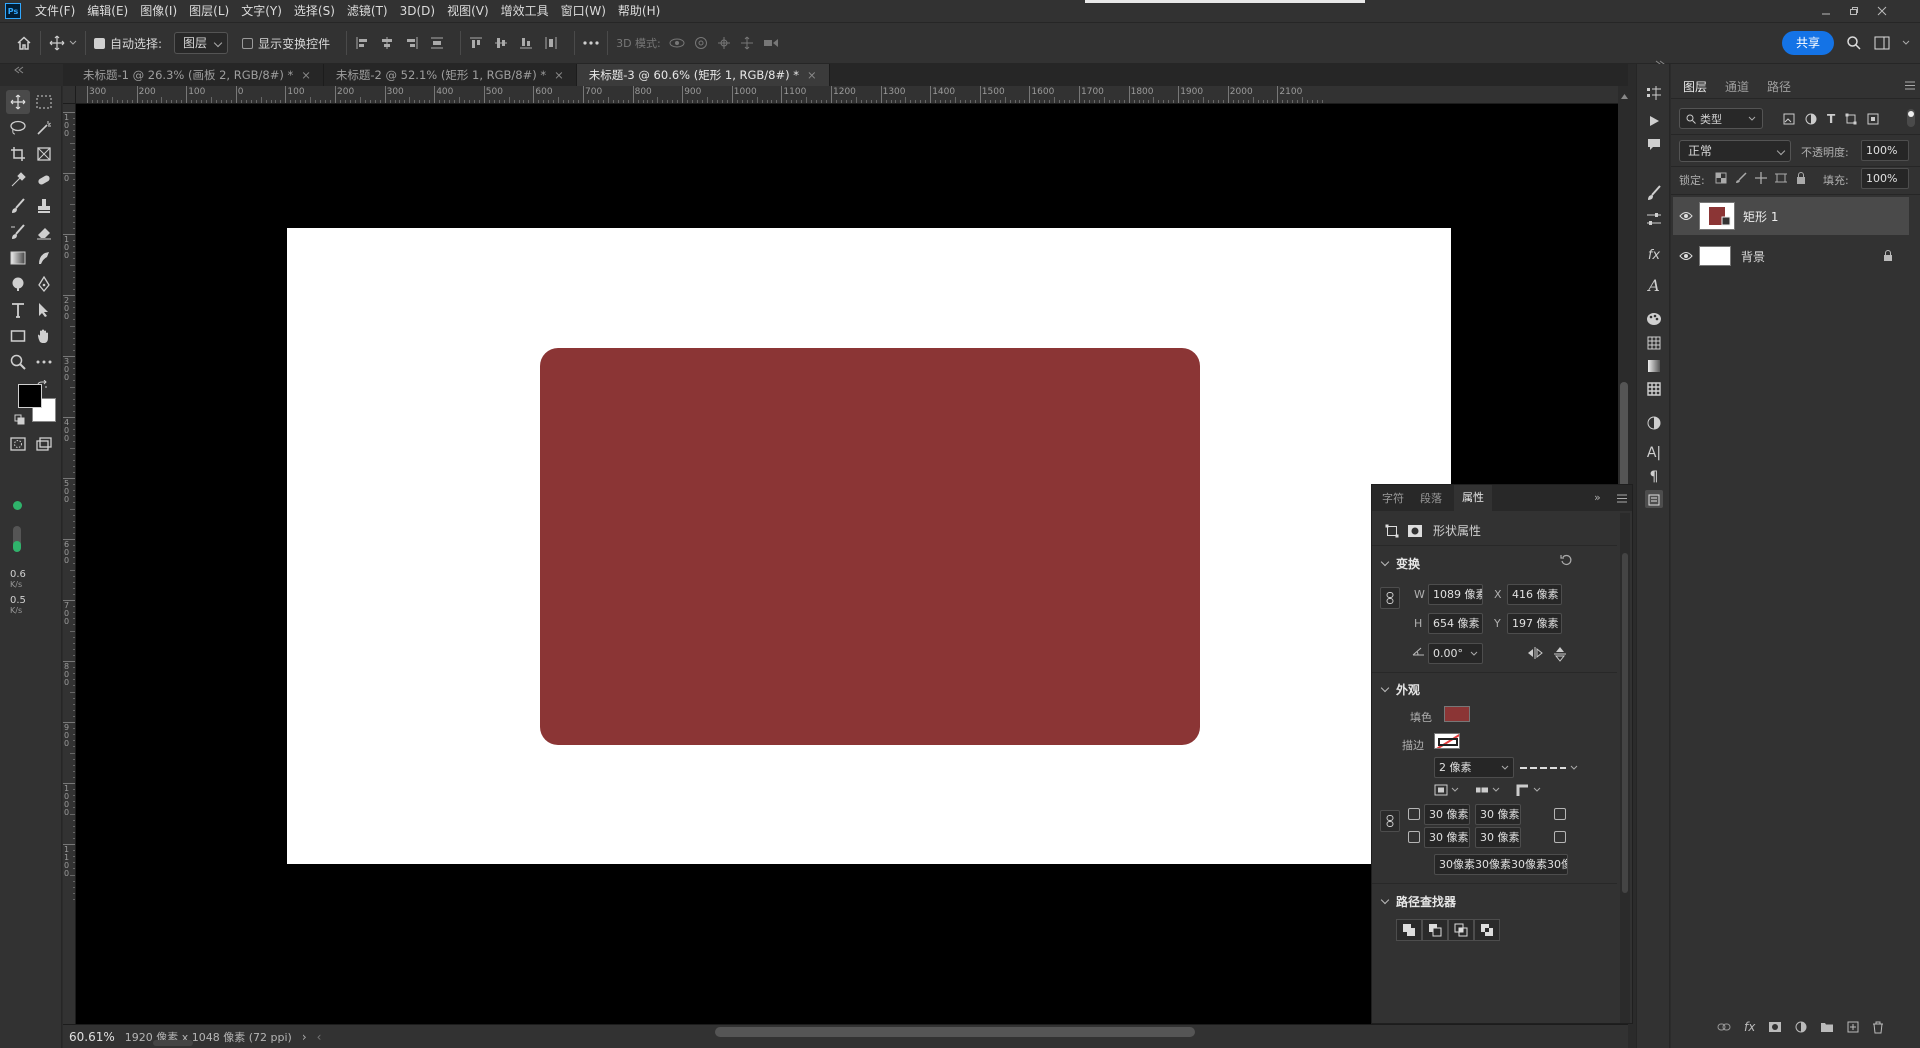  I want to click on restore-button, so click(1854, 11).